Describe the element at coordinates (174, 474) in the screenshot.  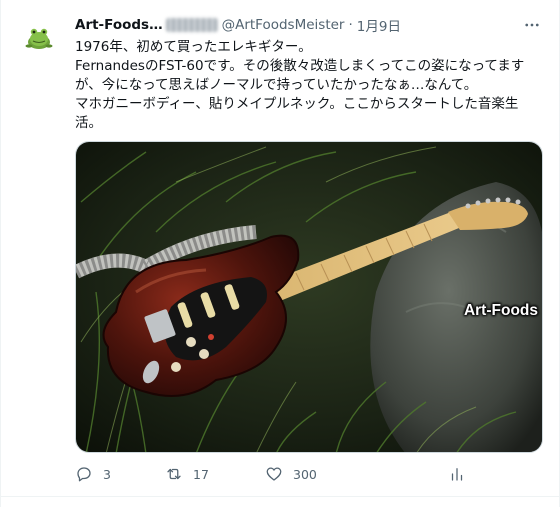
I see `retweet-icon` at that location.